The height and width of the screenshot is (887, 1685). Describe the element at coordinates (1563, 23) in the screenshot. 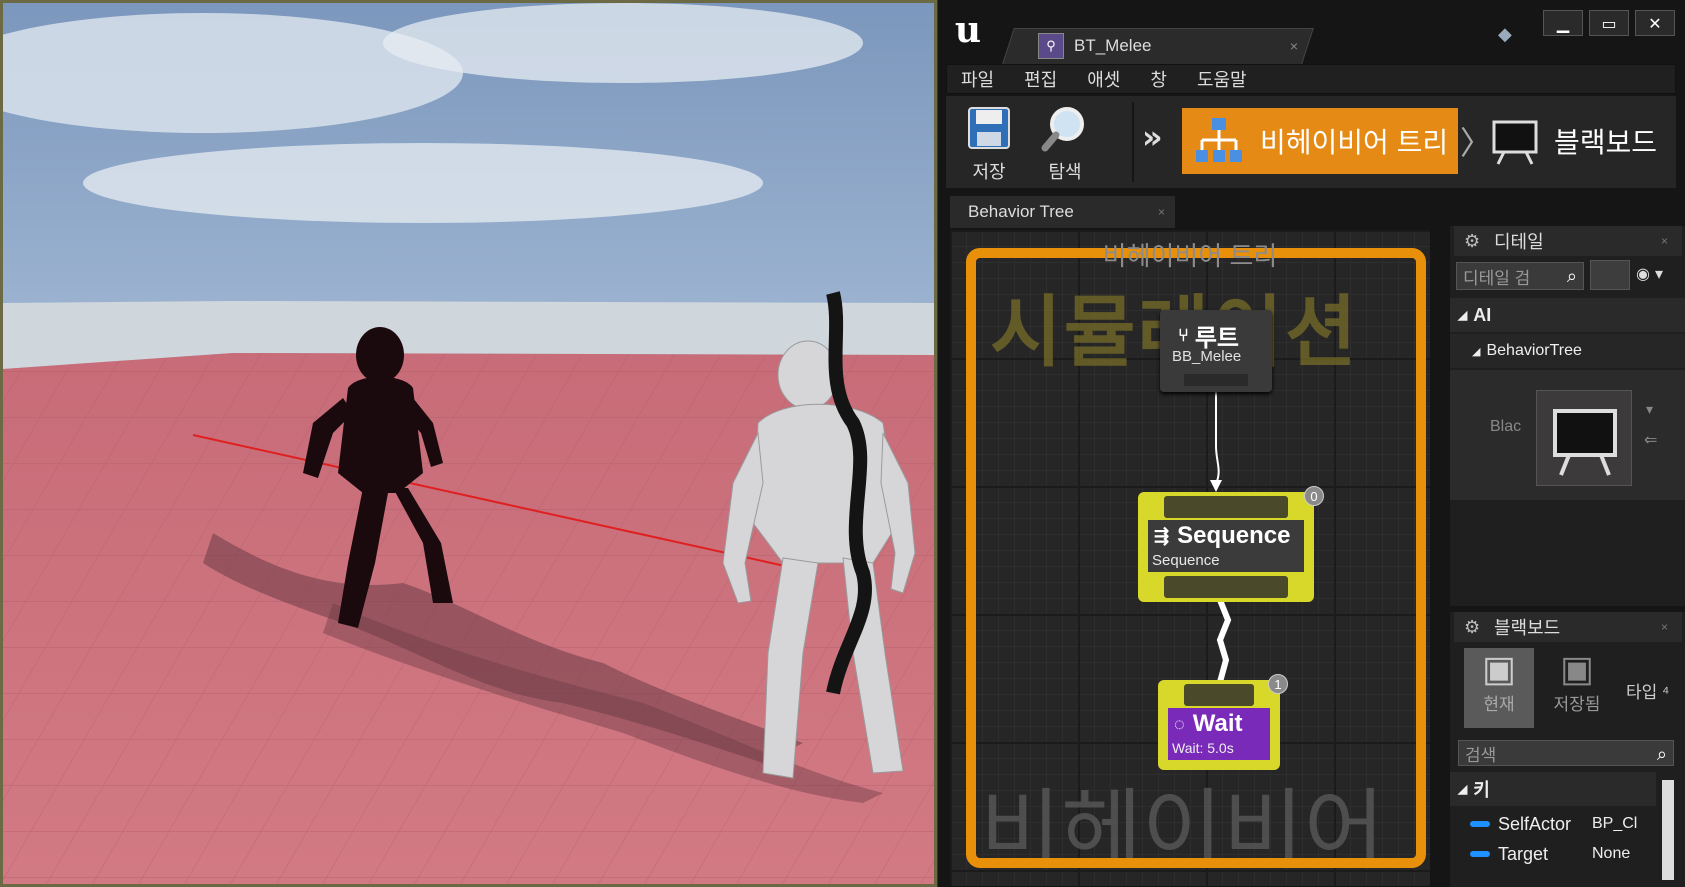

I see `minimize-button: ▁` at that location.